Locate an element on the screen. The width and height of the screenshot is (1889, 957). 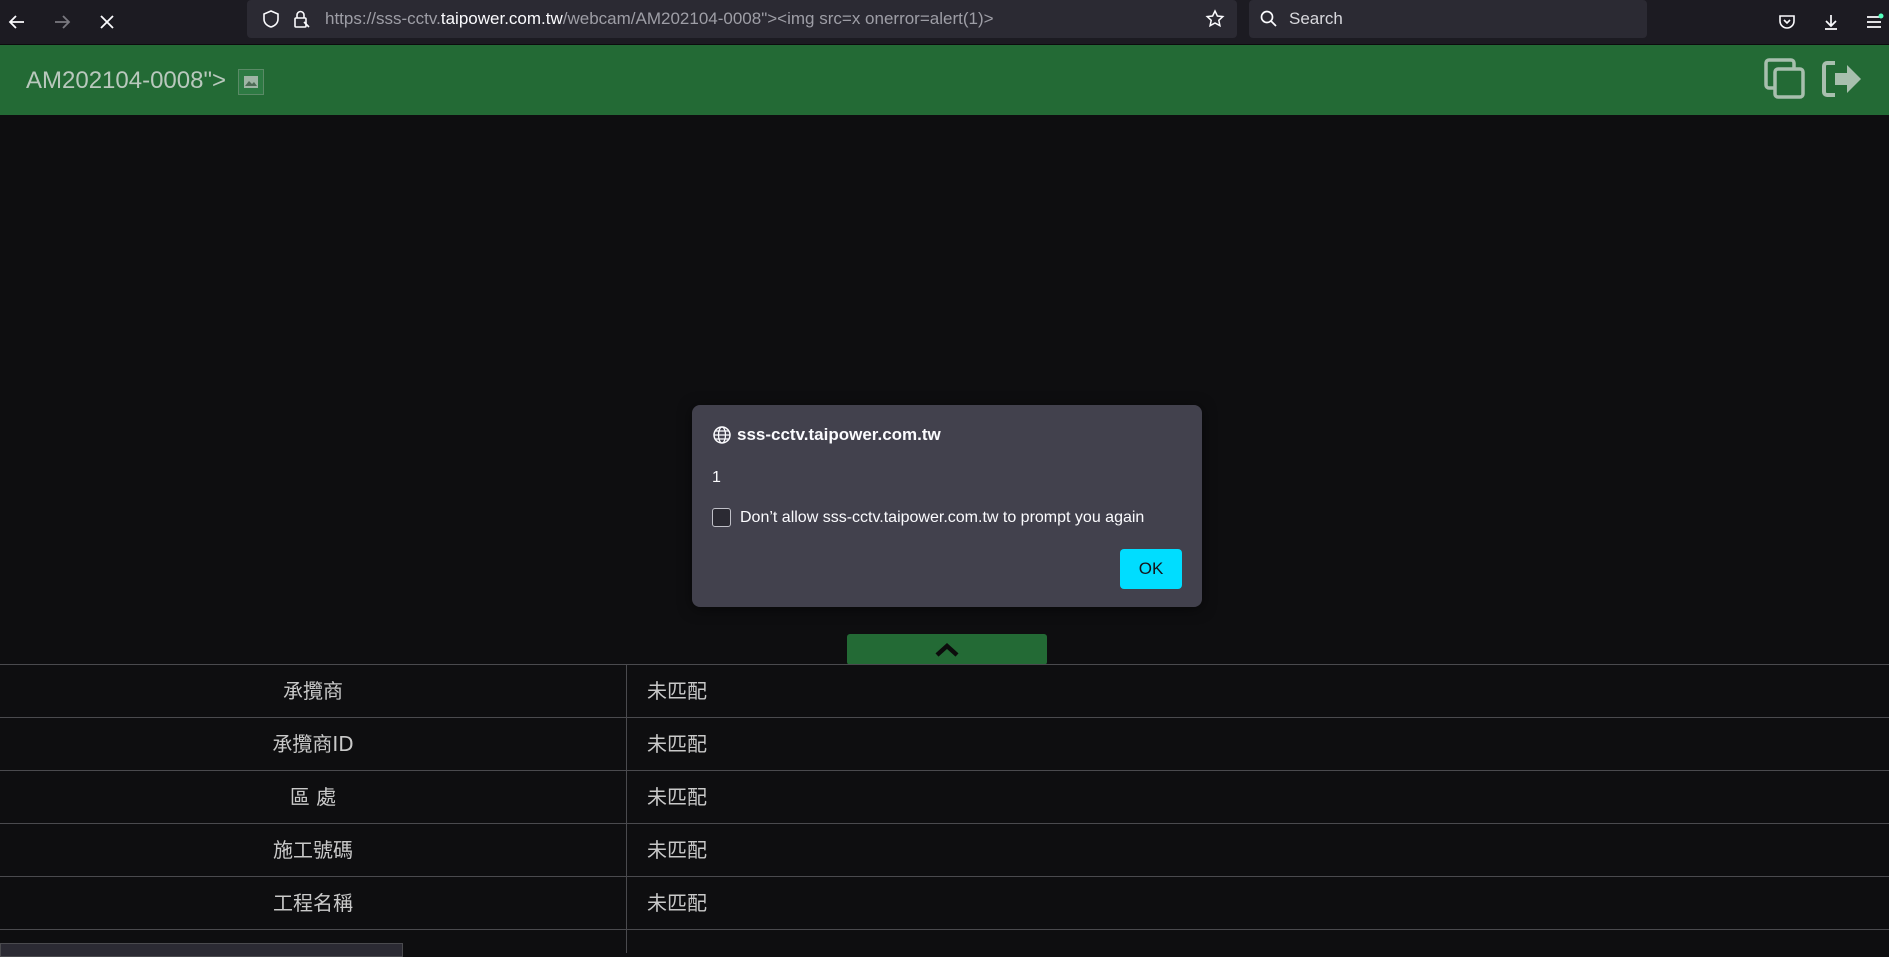
dont-allow-checkbox is located at coordinates (721, 517).